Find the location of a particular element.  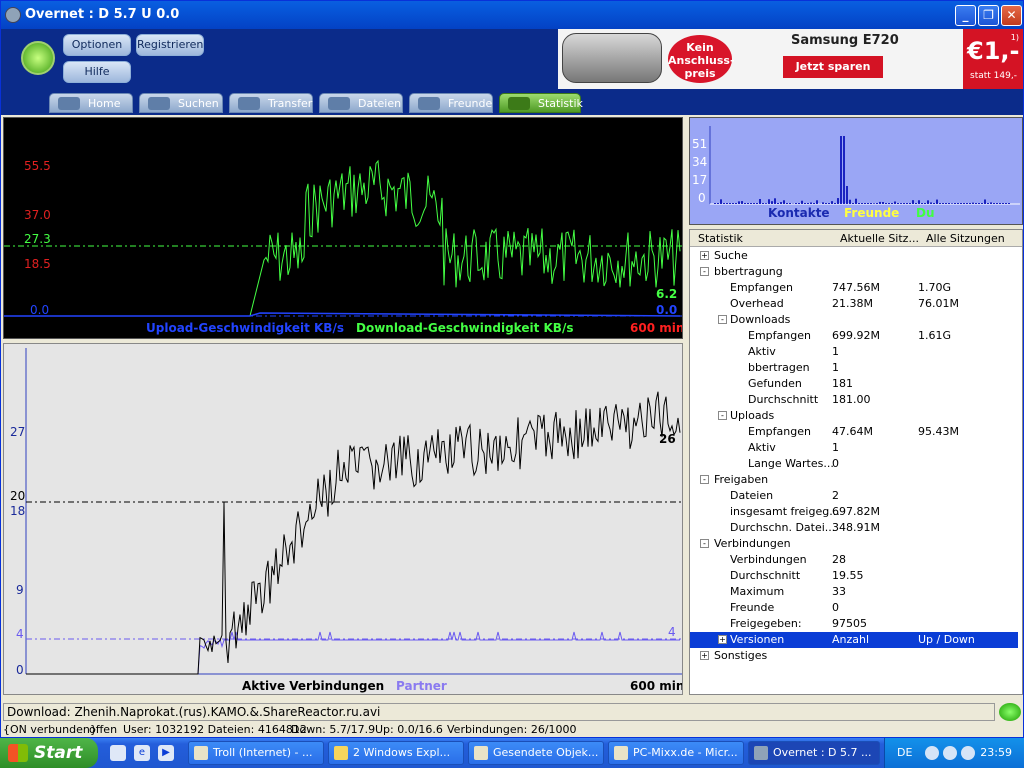

tray-arrow-icon is located at coordinates (932, 753).